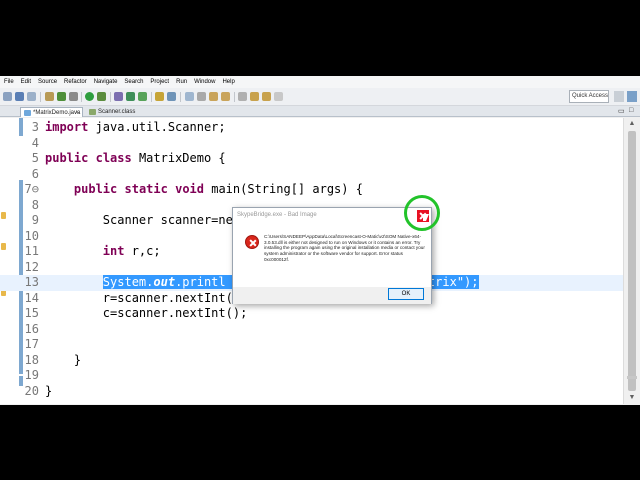 The width and height of the screenshot is (640, 480). I want to click on code-text: public class MatrixDemo {, so click(135, 159).